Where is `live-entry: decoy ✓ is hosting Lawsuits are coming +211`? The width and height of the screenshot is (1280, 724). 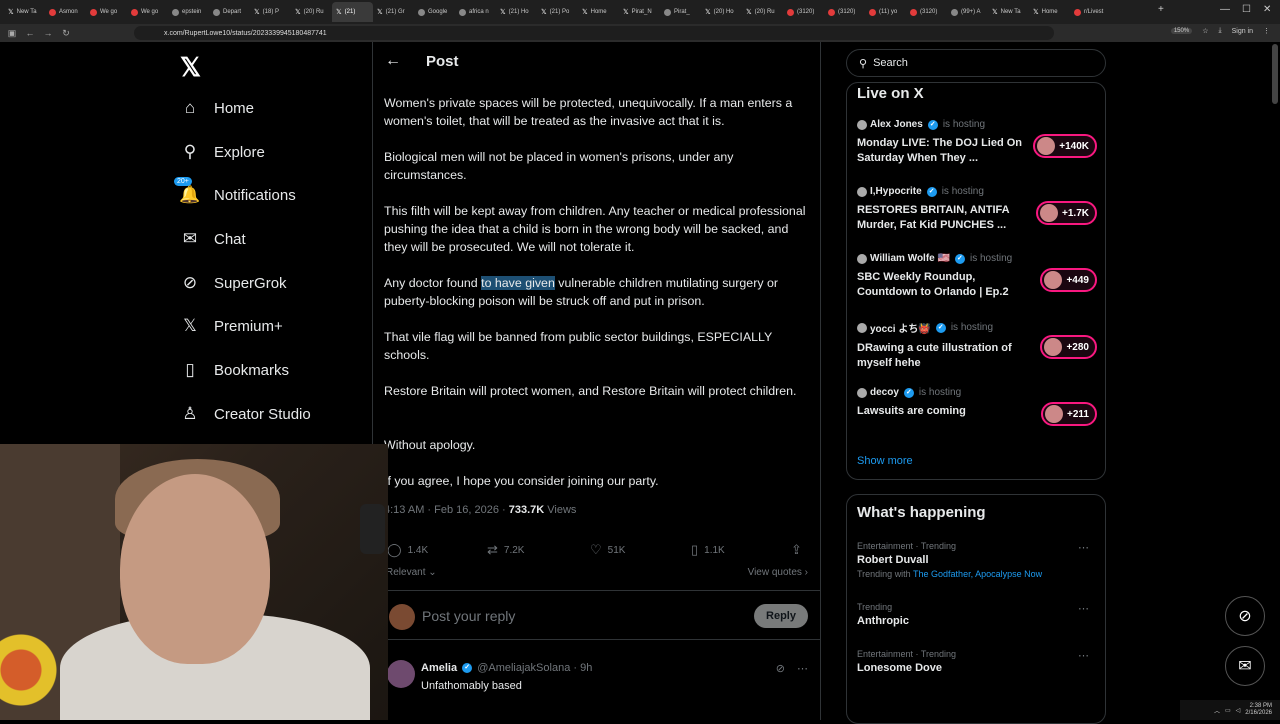
live-entry: decoy ✓ is hosting Lawsuits are coming +211 is located at coordinates (977, 406).